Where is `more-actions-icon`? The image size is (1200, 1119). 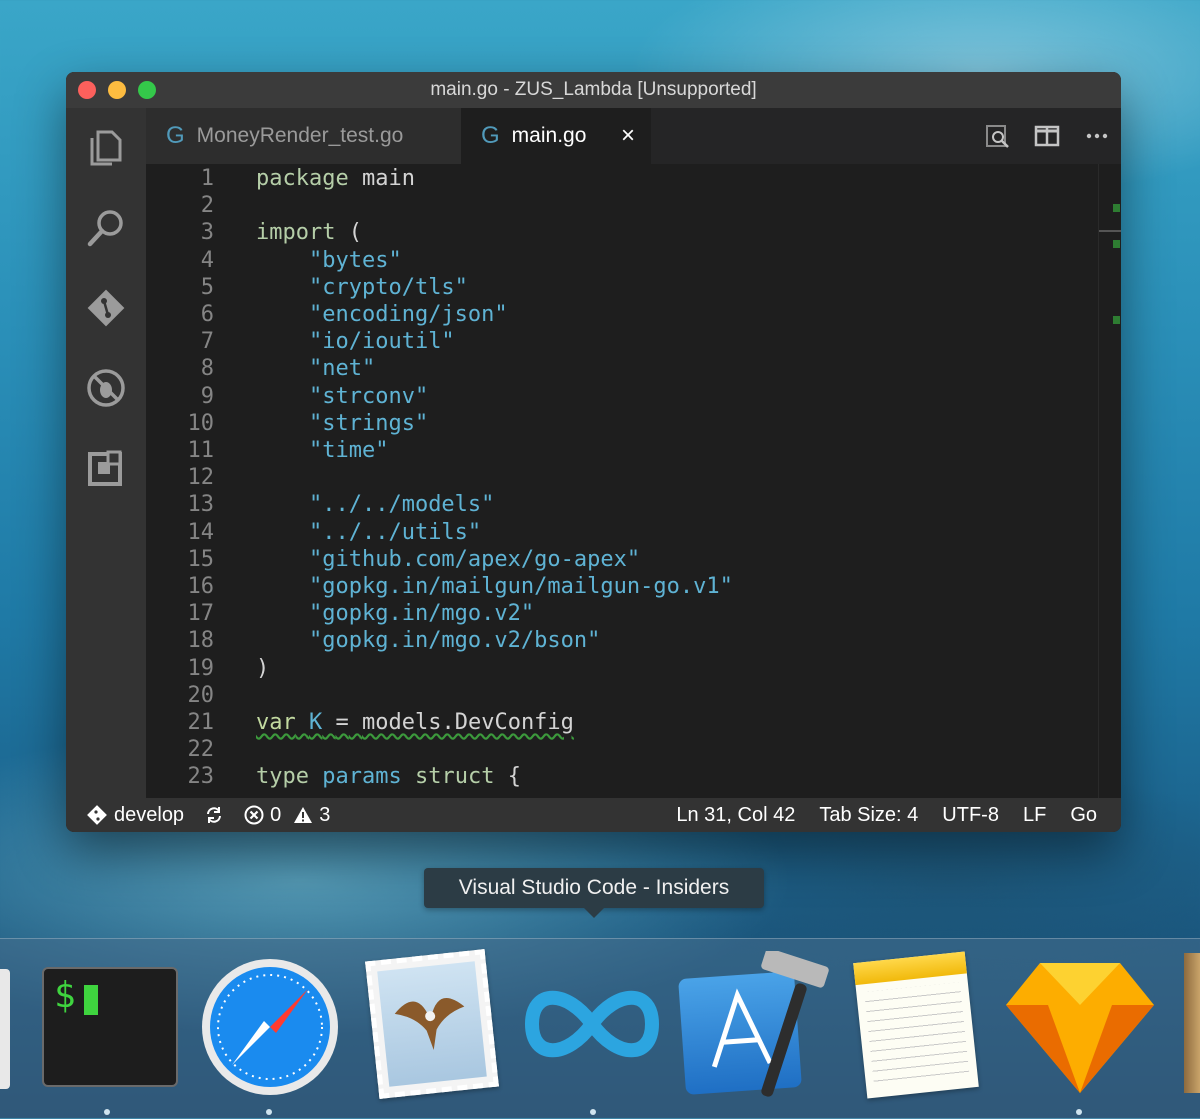
more-actions-icon is located at coordinates (1097, 136).